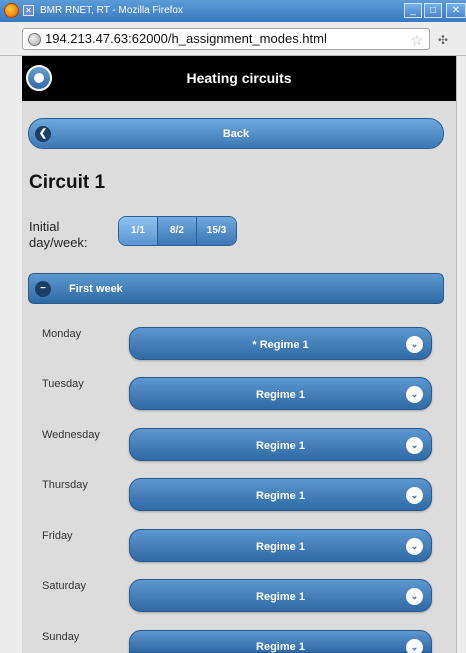  I want to click on regime-select-sunday: Regime 1 ⌄, so click(280, 641).